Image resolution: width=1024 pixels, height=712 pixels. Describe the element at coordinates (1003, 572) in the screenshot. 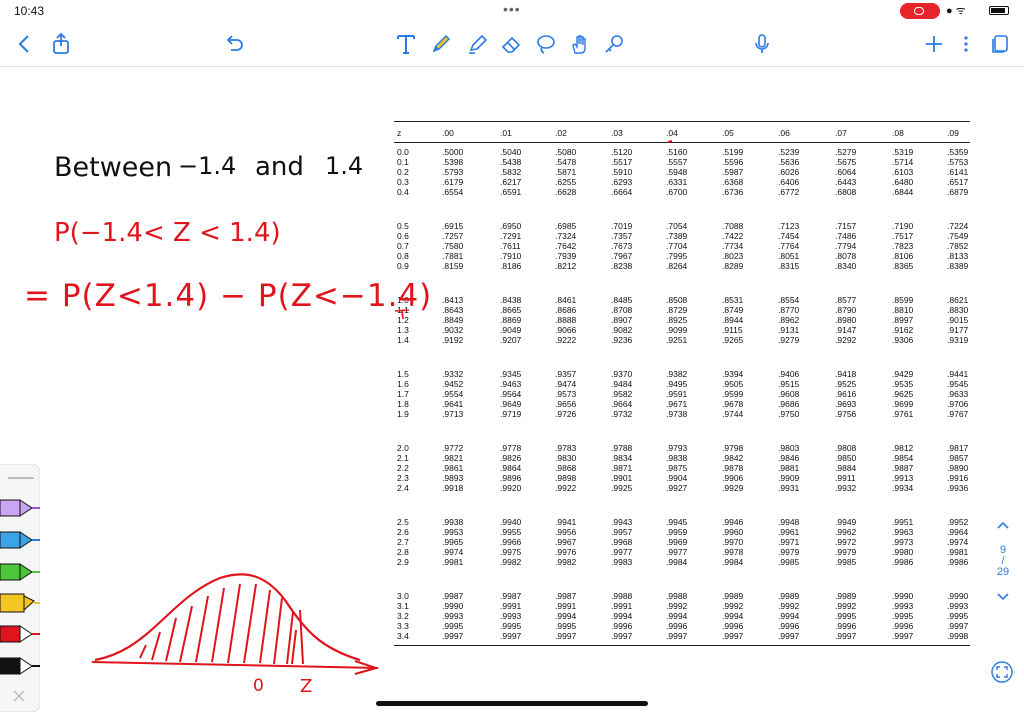

I see `total-pages: 29` at that location.